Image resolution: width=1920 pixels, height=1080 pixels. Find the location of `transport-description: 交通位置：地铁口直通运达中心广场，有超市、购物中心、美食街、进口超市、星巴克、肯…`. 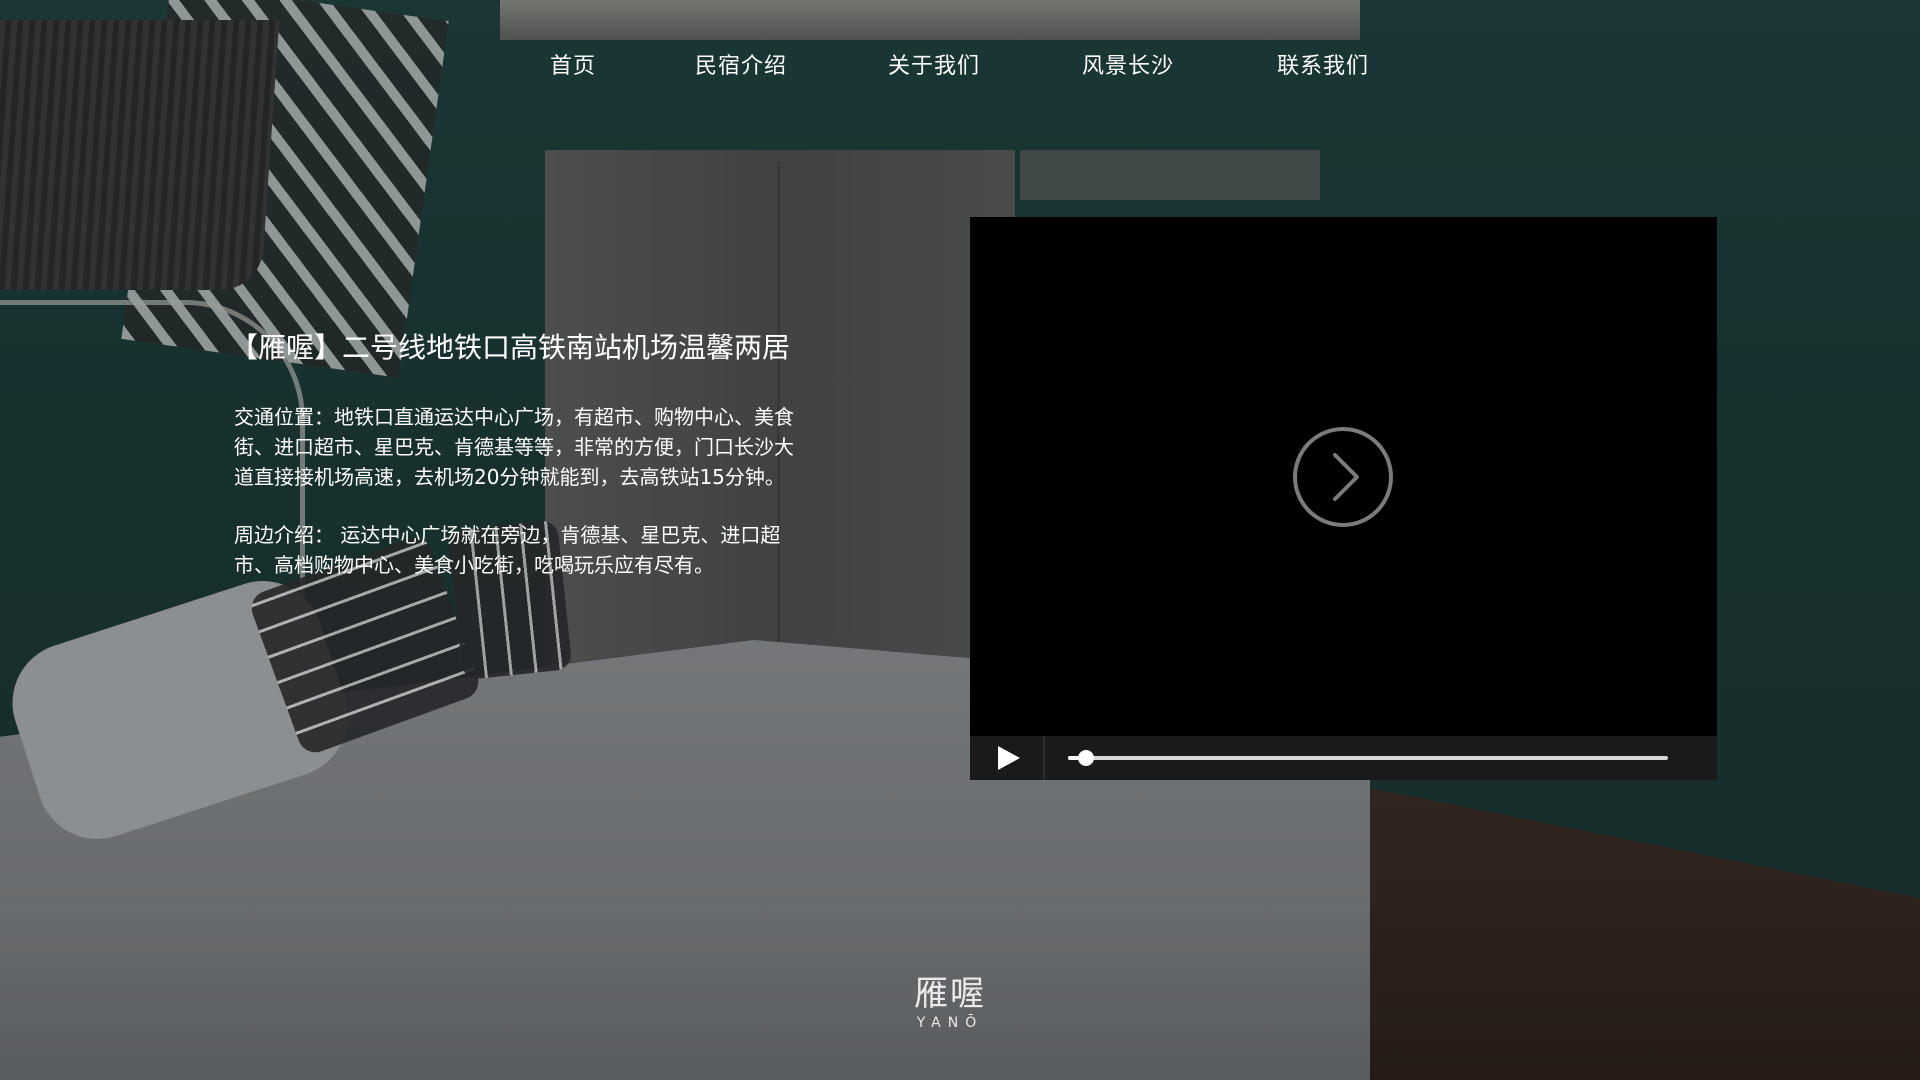

transport-description: 交通位置：地铁口直通运达中心广场，有超市、购物中心、美食街、进口超市、星巴克、肯… is located at coordinates (514, 447).